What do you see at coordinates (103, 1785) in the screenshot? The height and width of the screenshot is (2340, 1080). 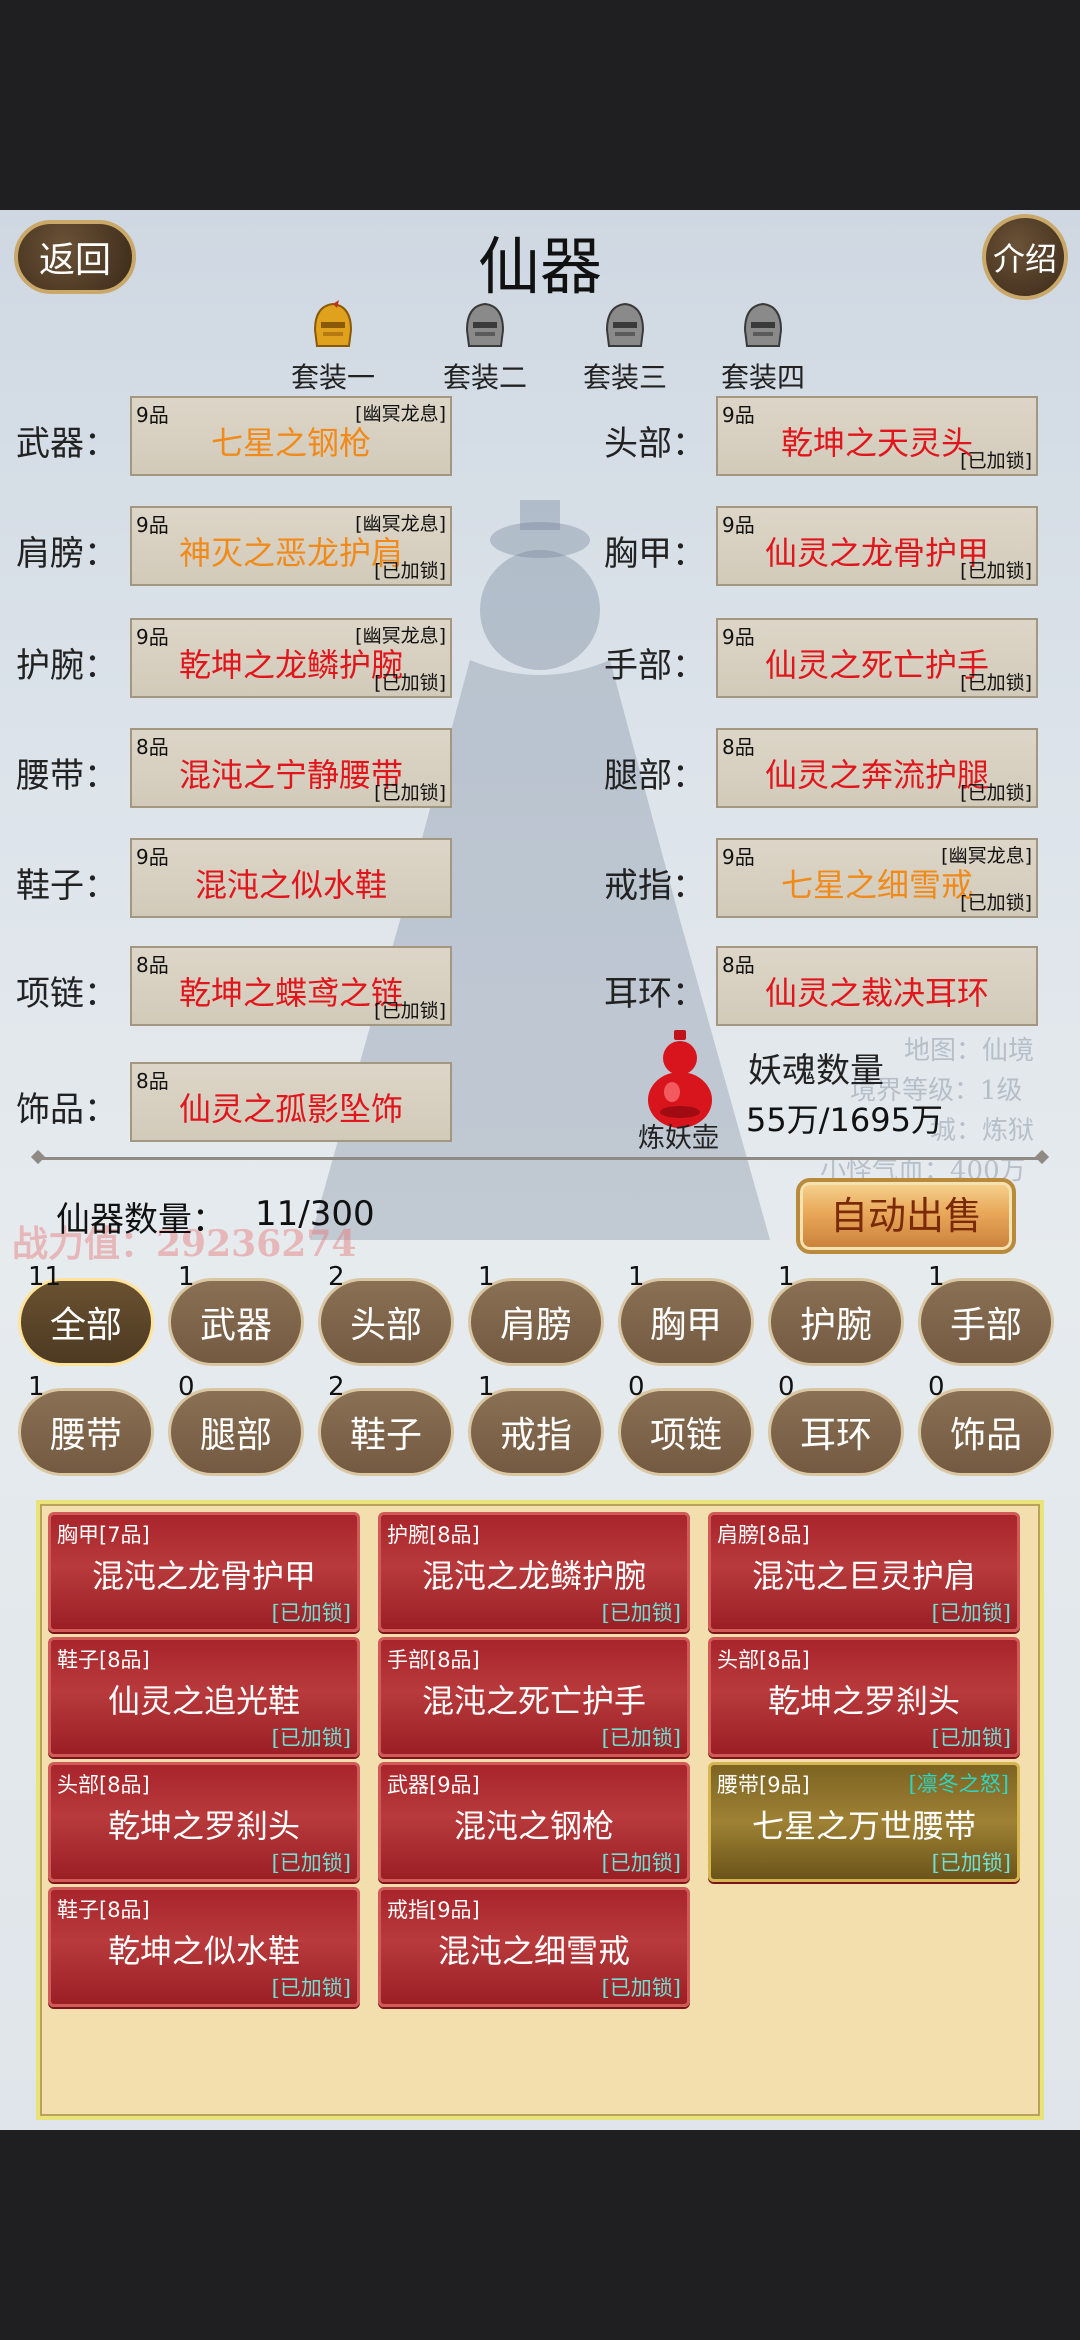 I see `item-card-header: 头部[8品]` at bounding box center [103, 1785].